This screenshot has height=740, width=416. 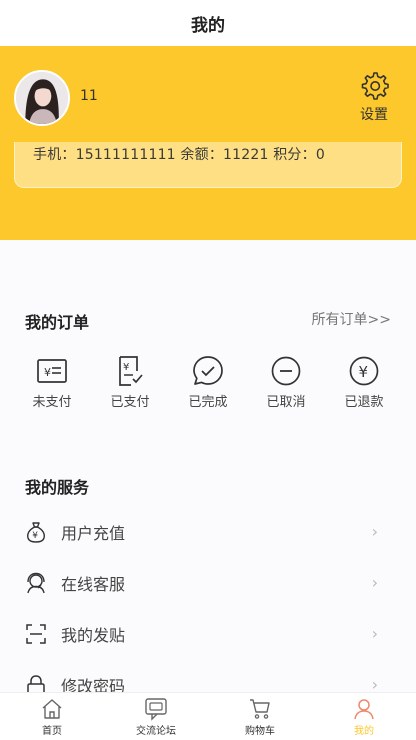 I want to click on order-label: 已退款, so click(x=364, y=402).